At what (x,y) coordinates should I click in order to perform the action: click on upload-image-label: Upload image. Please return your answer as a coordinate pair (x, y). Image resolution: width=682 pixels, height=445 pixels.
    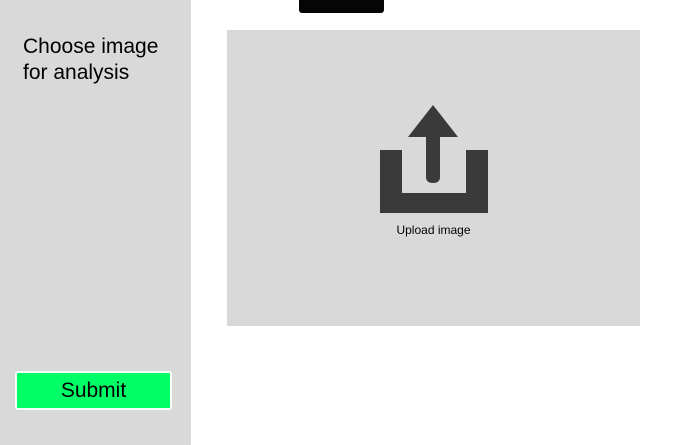
    Looking at the image, I should click on (433, 230).